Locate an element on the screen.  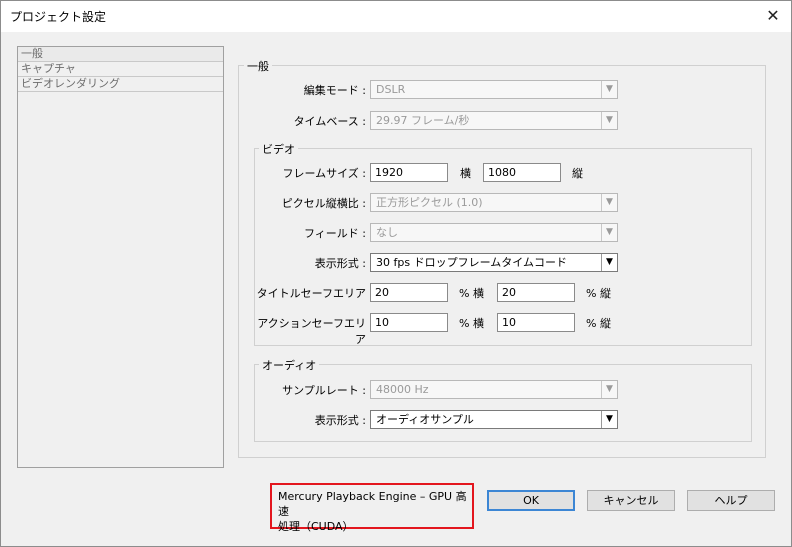
sample-rate-label: サンプルレート : is located at coordinates (324, 390).